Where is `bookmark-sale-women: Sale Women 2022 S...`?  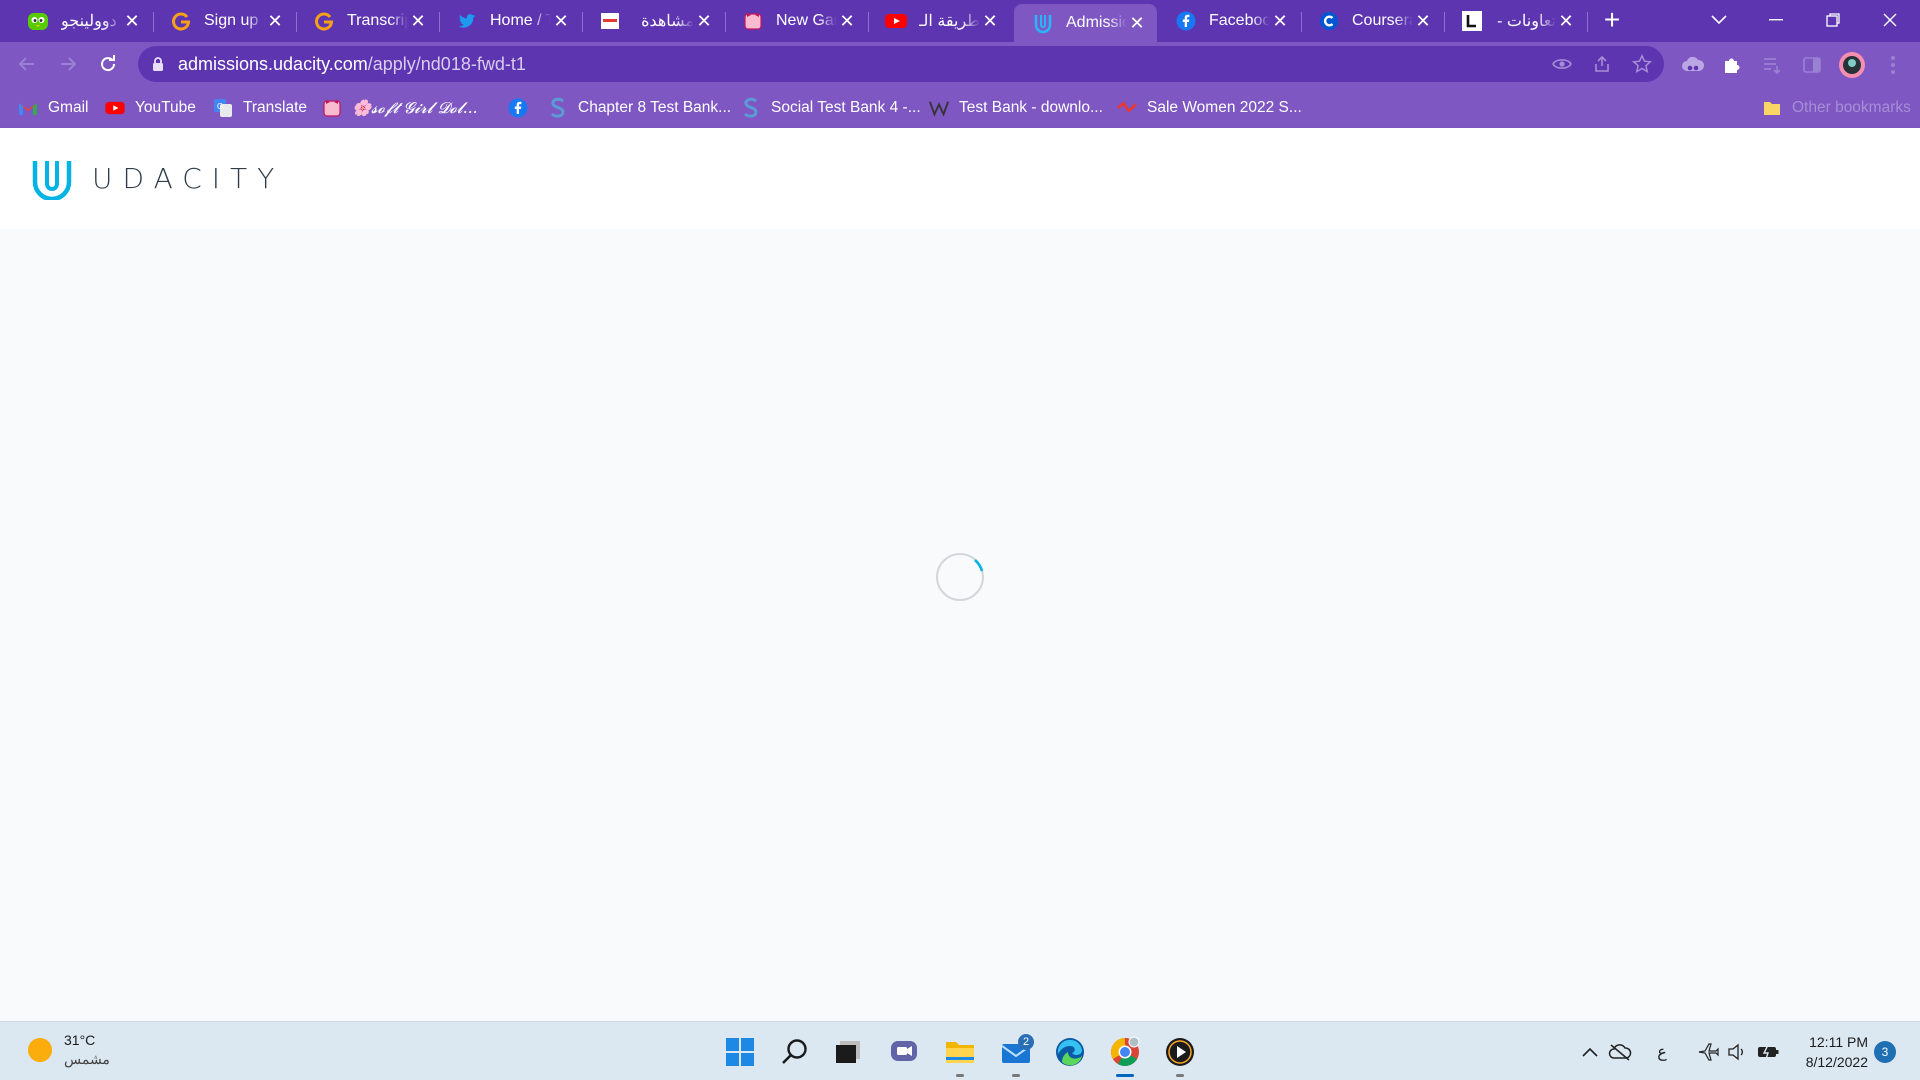
bookmark-sale-women: Sale Women 2022 S... is located at coordinates (1209, 108).